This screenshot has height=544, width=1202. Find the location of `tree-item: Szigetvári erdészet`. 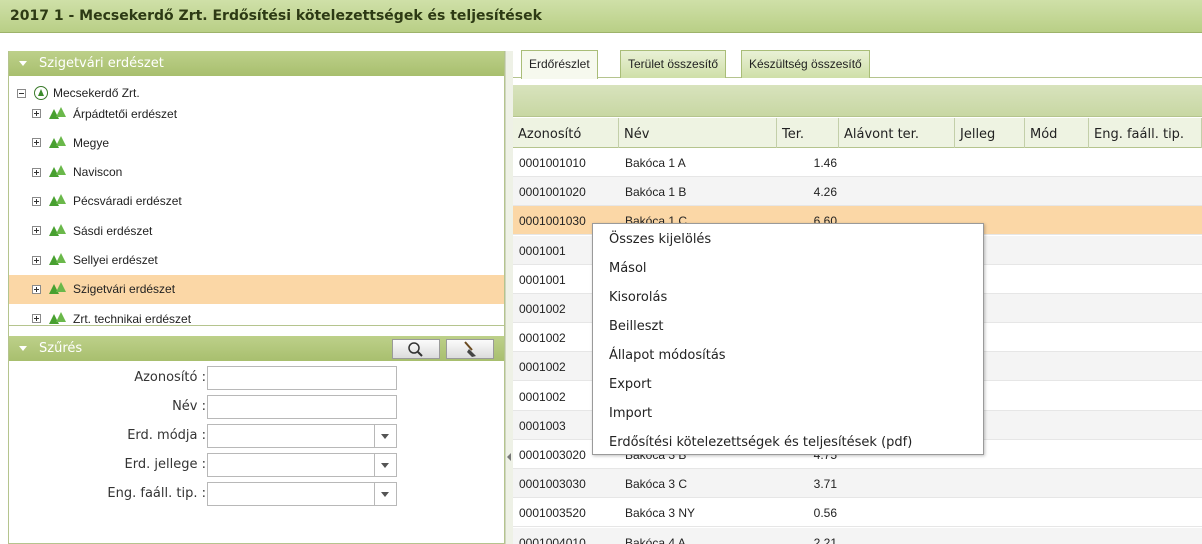

tree-item: Szigetvári erdészet is located at coordinates (256, 289).